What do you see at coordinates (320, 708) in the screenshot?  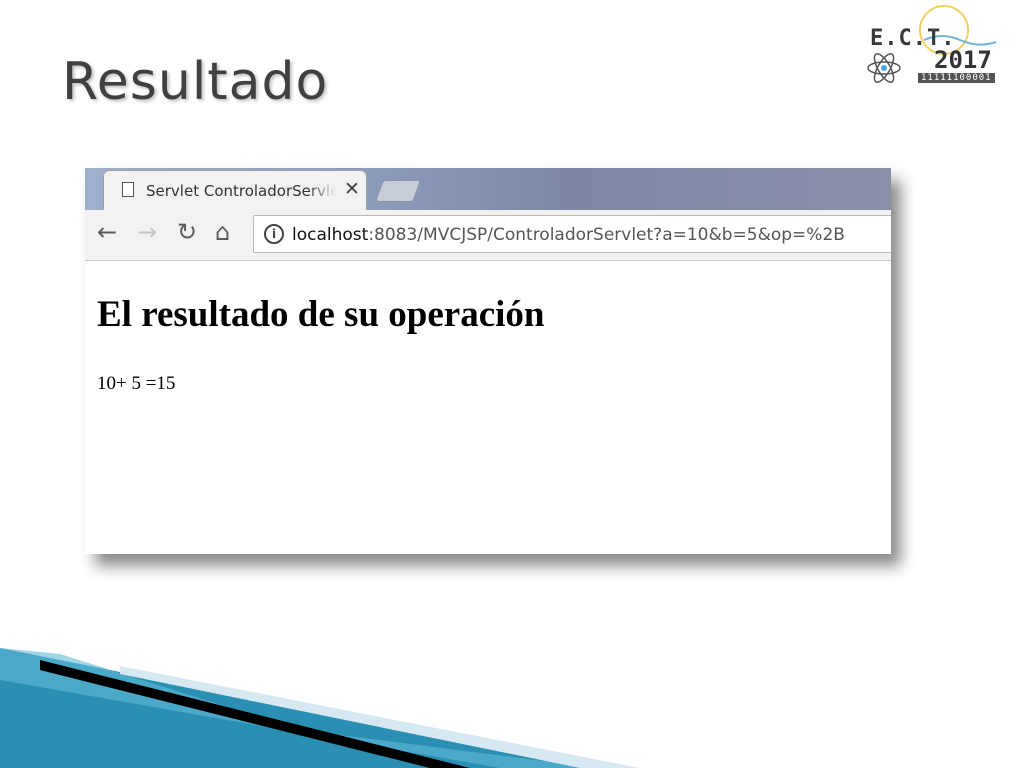 I see `bottom-decoration` at bounding box center [320, 708].